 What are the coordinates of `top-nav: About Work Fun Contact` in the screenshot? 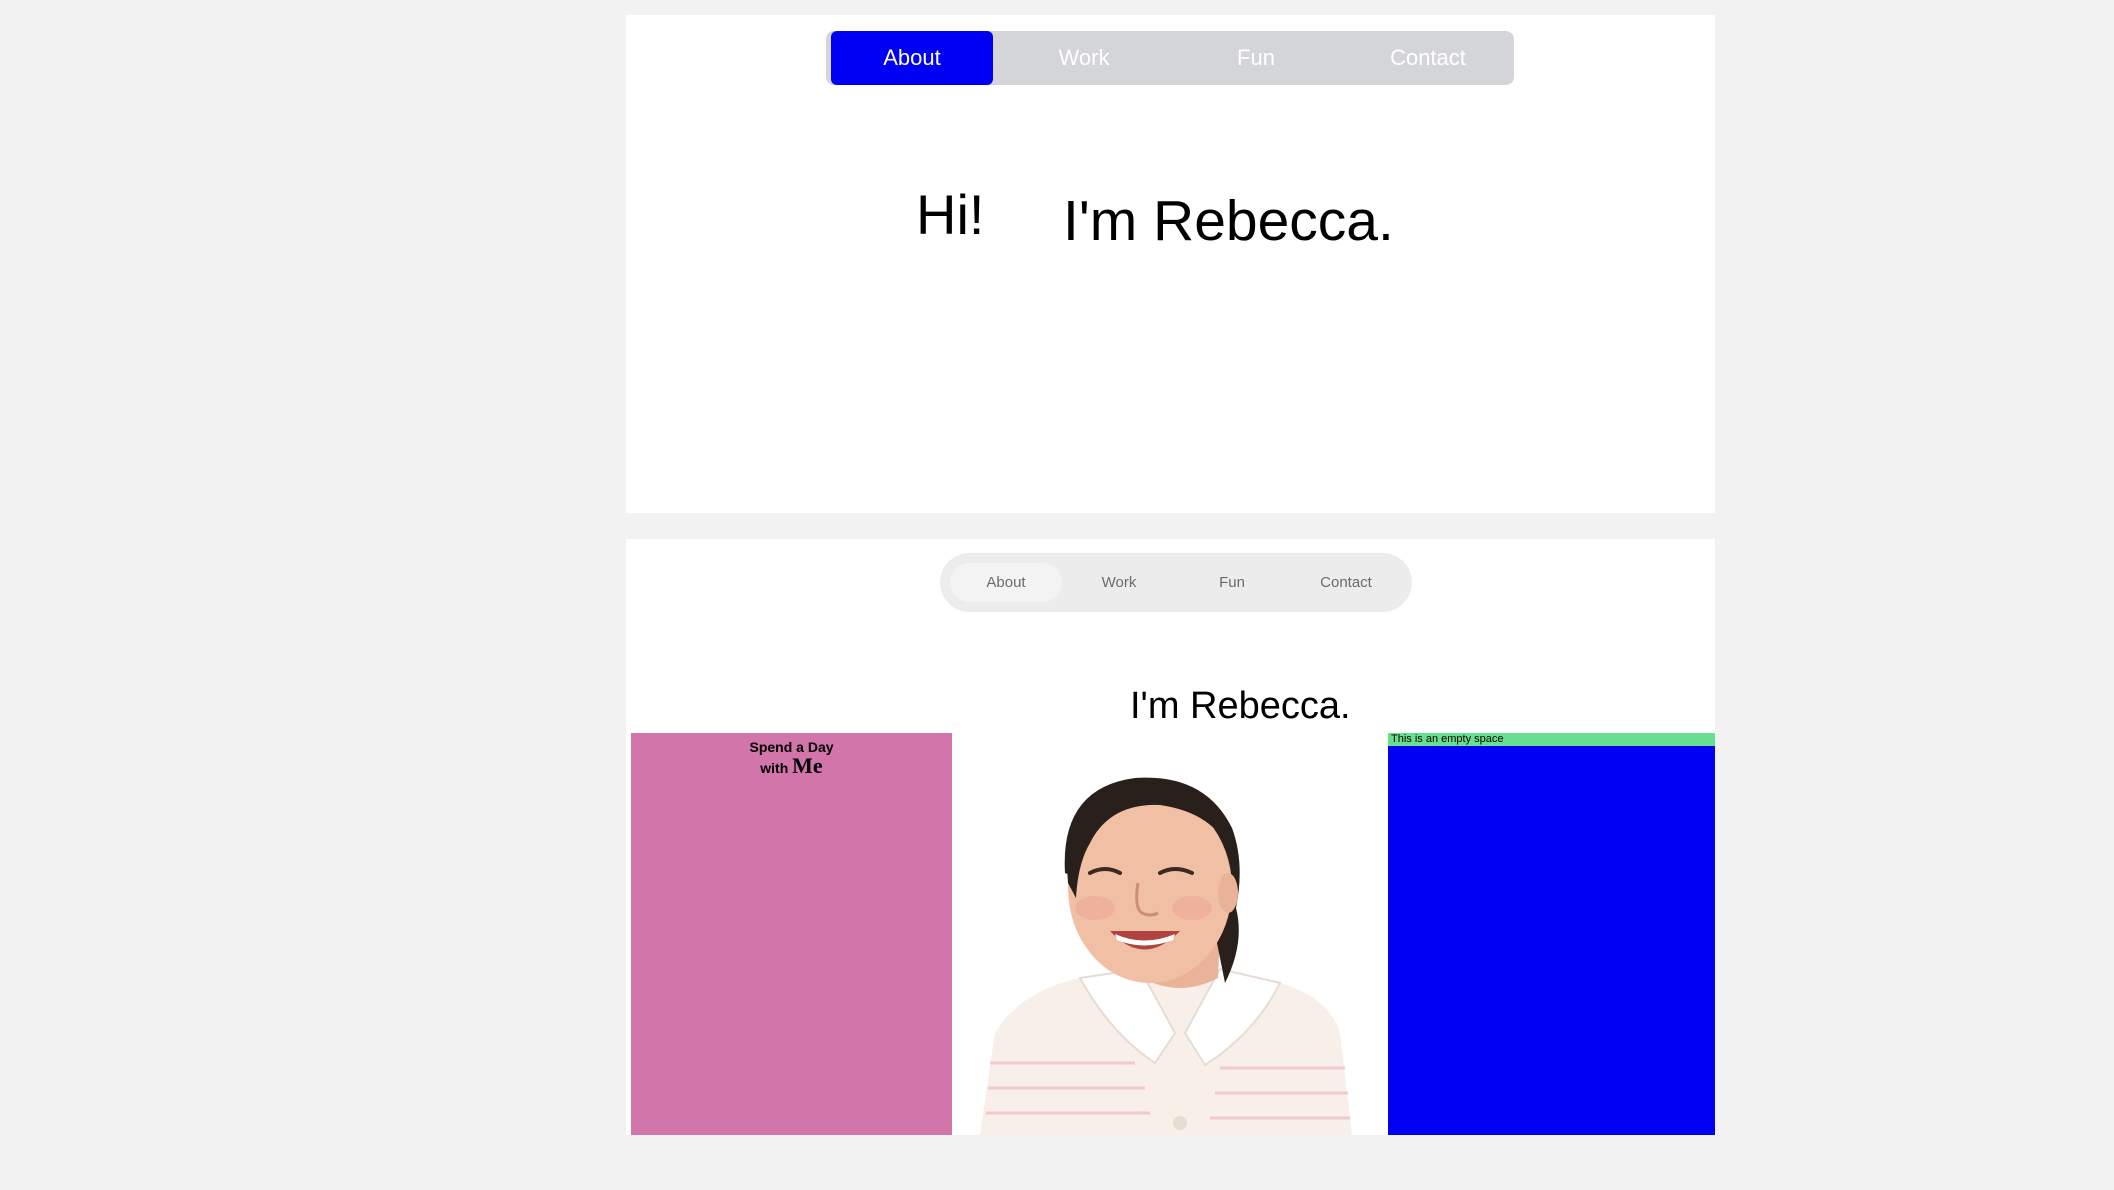 It's located at (1170, 58).